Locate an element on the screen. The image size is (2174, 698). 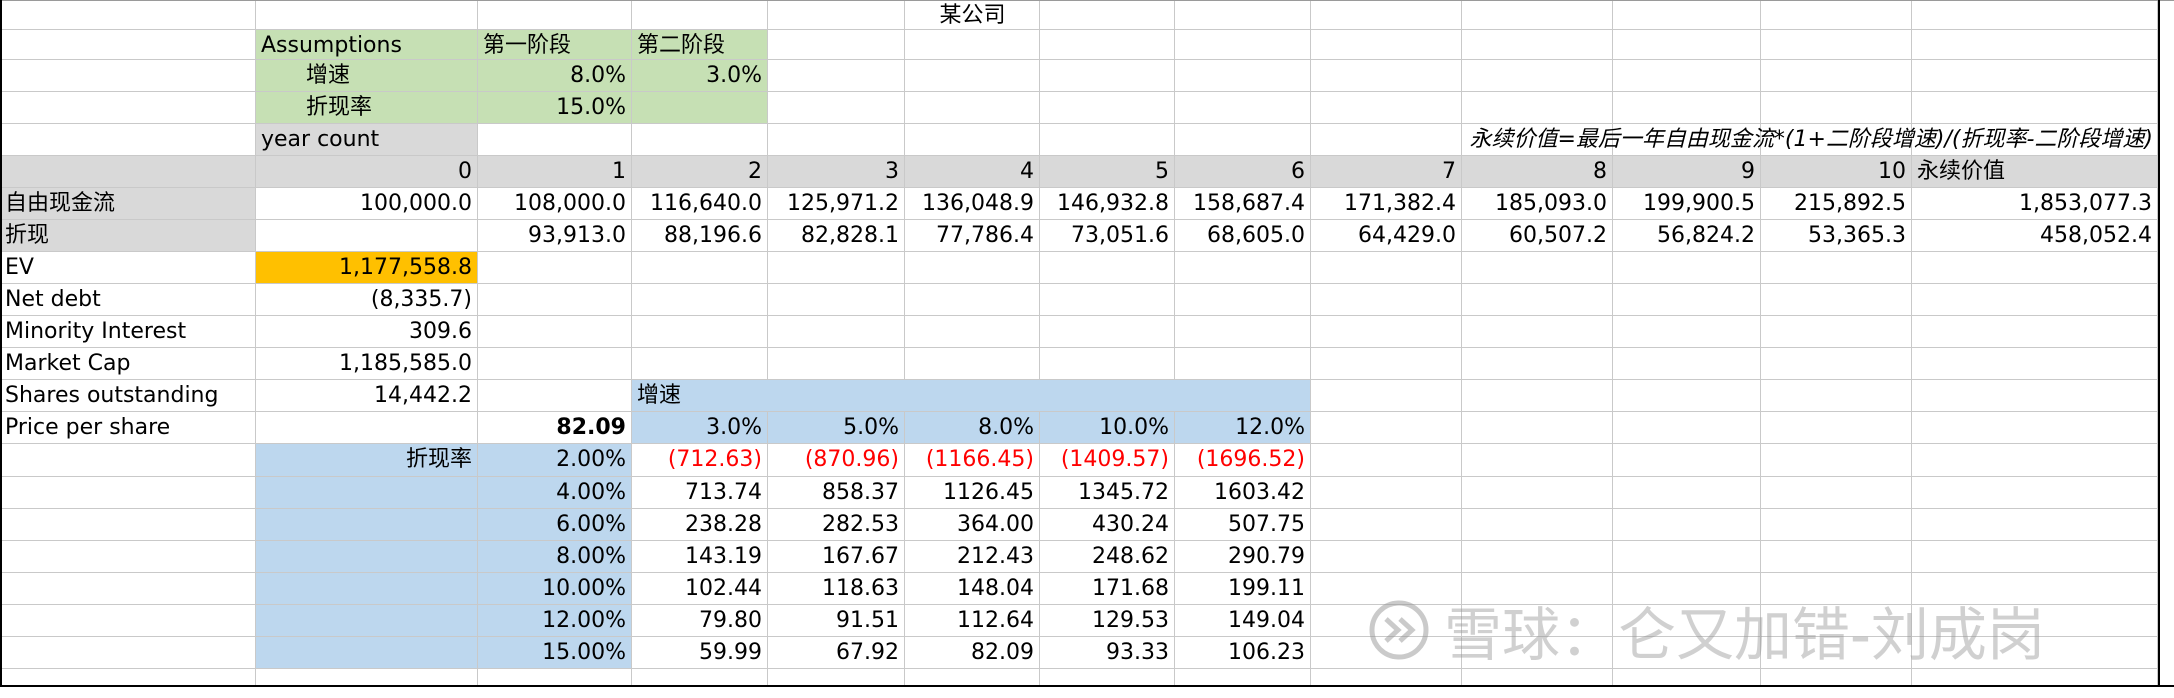
fcf-value: 136,048.9 is located at coordinates (972, 204).